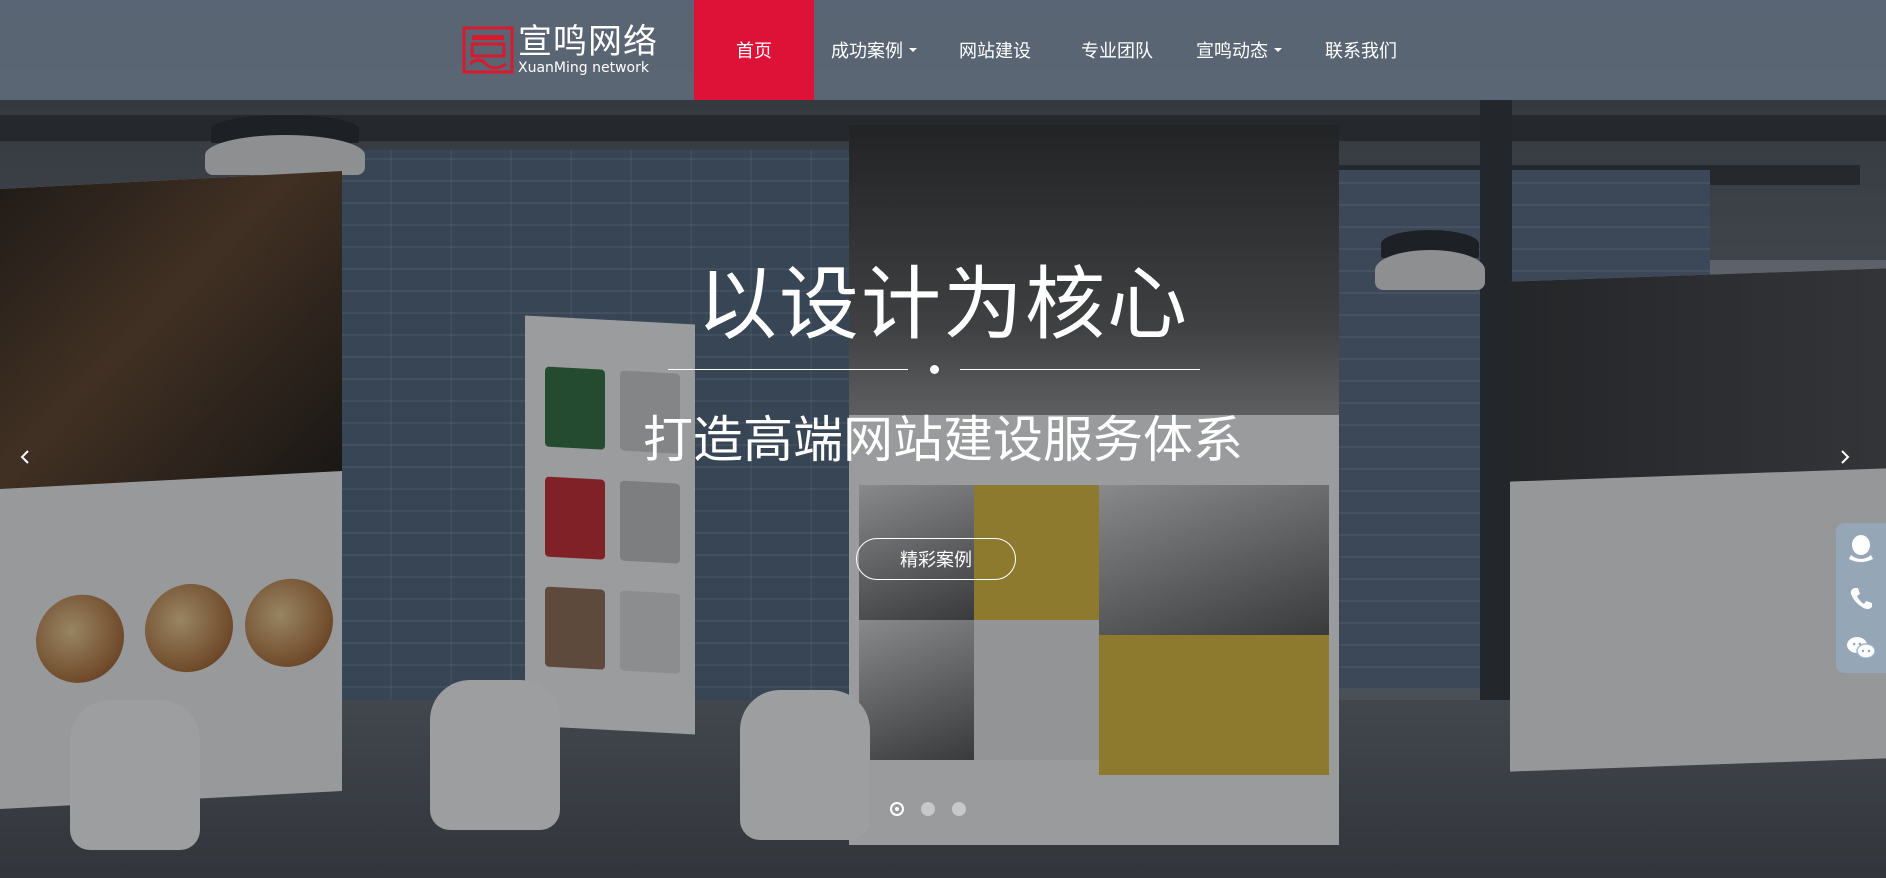 This screenshot has height=878, width=1886. I want to click on main-nav: 首页 成功案例 网站建设 专业团队 宣鸣动态 联系我们, so click(1058, 50).